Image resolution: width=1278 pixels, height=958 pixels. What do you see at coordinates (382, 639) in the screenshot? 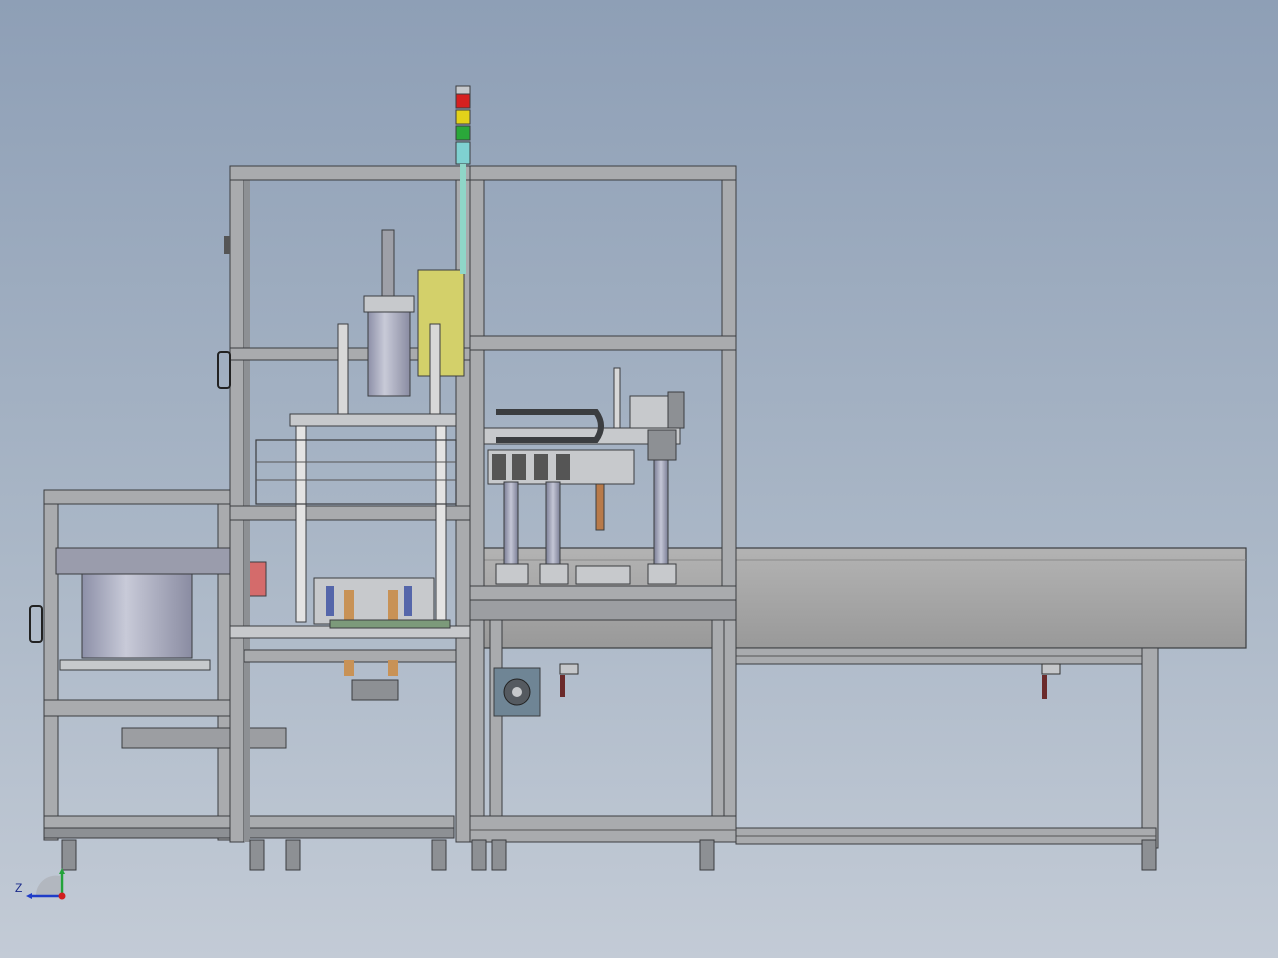
I see `press-fixture` at bounding box center [382, 639].